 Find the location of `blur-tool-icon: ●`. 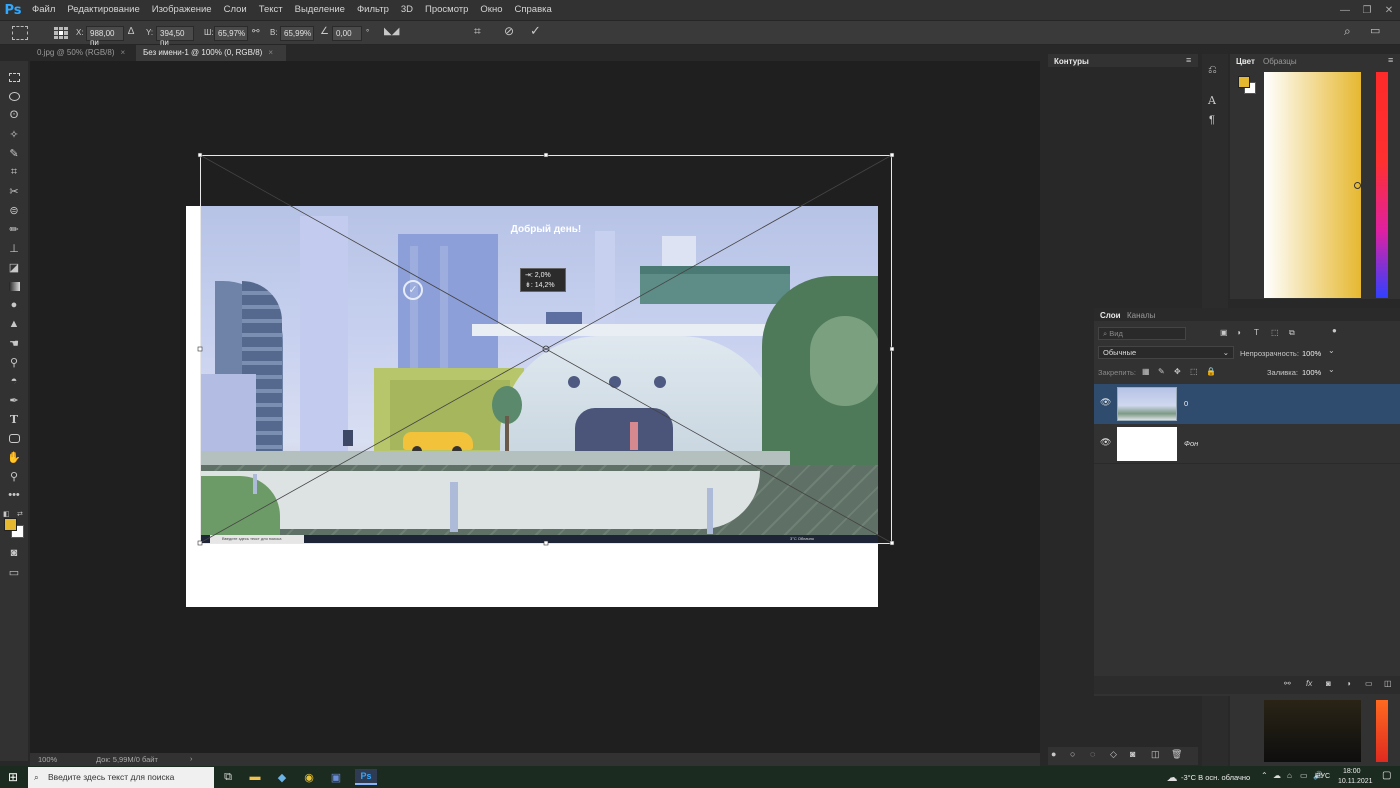

blur-tool-icon: ● is located at coordinates (14, 305).